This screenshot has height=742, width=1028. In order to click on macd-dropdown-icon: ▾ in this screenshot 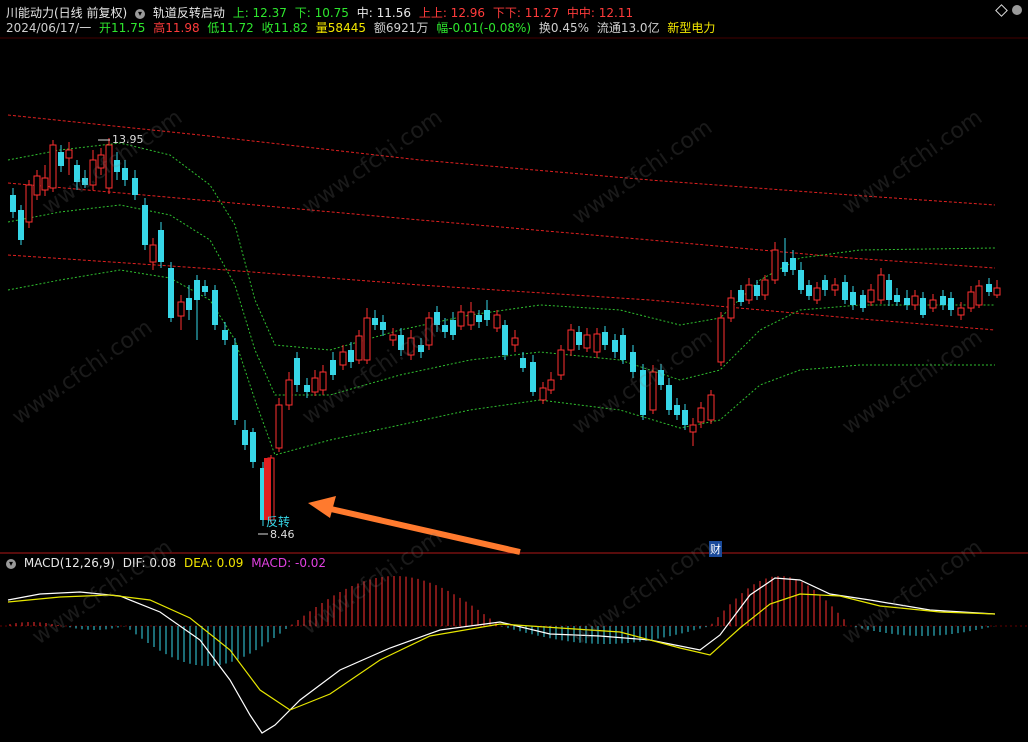, I will do `click(11, 563)`.